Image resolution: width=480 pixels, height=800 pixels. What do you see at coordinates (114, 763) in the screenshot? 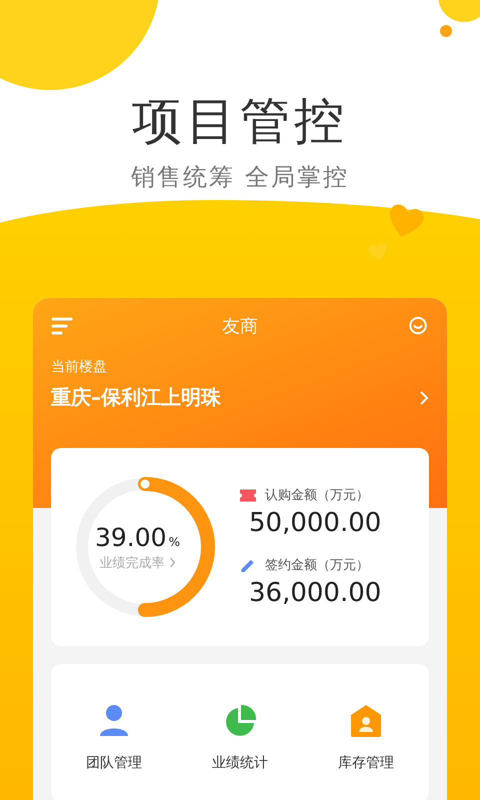
I see `menu-item-label: 团队管理` at bounding box center [114, 763].